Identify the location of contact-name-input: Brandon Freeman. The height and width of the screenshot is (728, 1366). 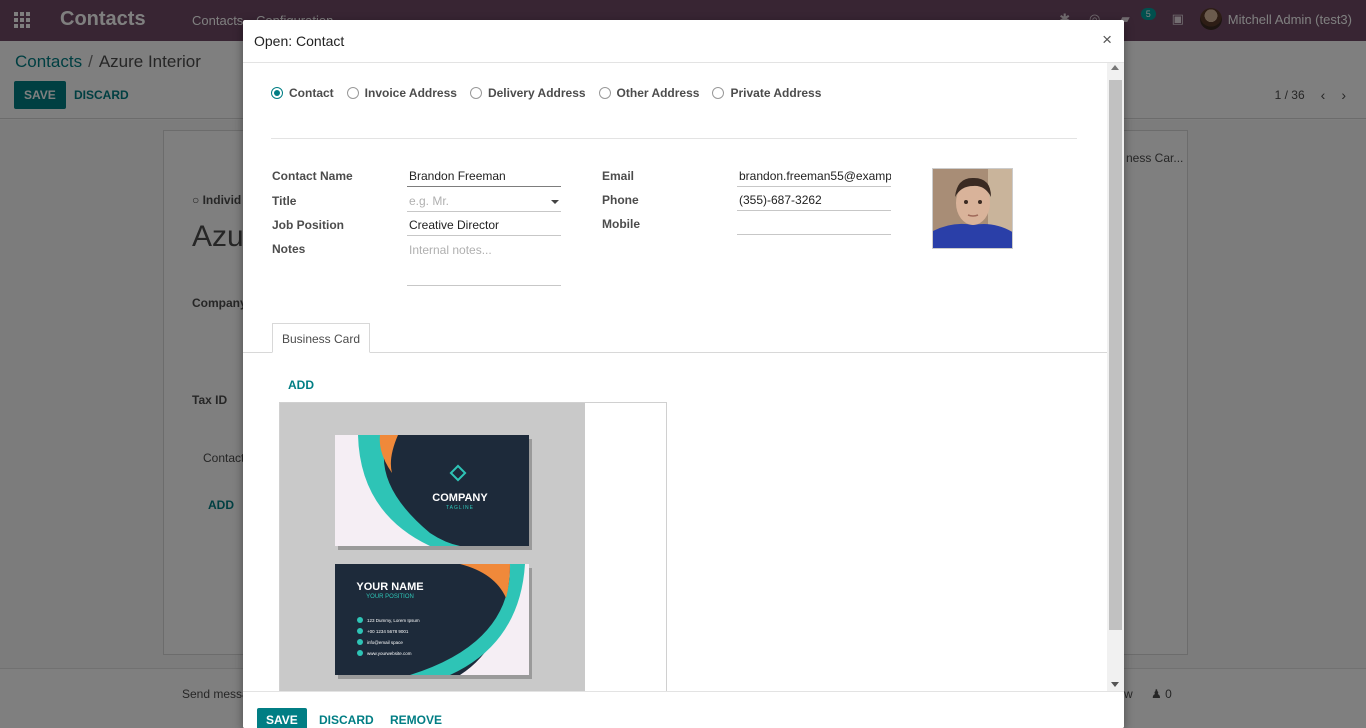
(484, 176).